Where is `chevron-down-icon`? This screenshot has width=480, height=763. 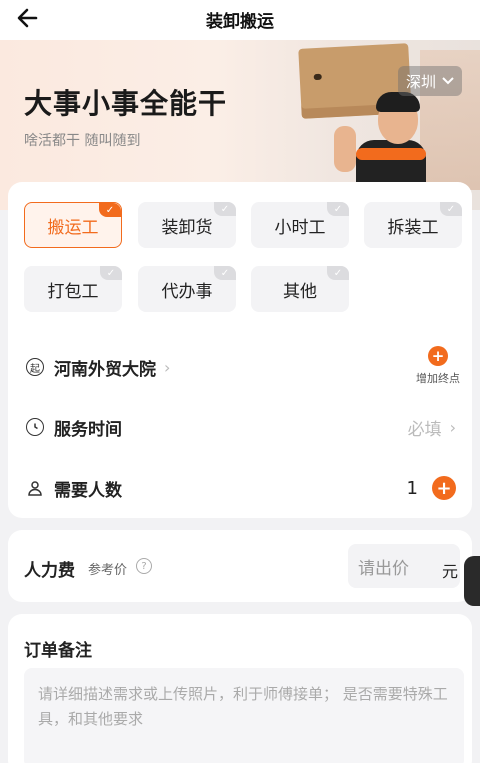
chevron-down-icon is located at coordinates (448, 81).